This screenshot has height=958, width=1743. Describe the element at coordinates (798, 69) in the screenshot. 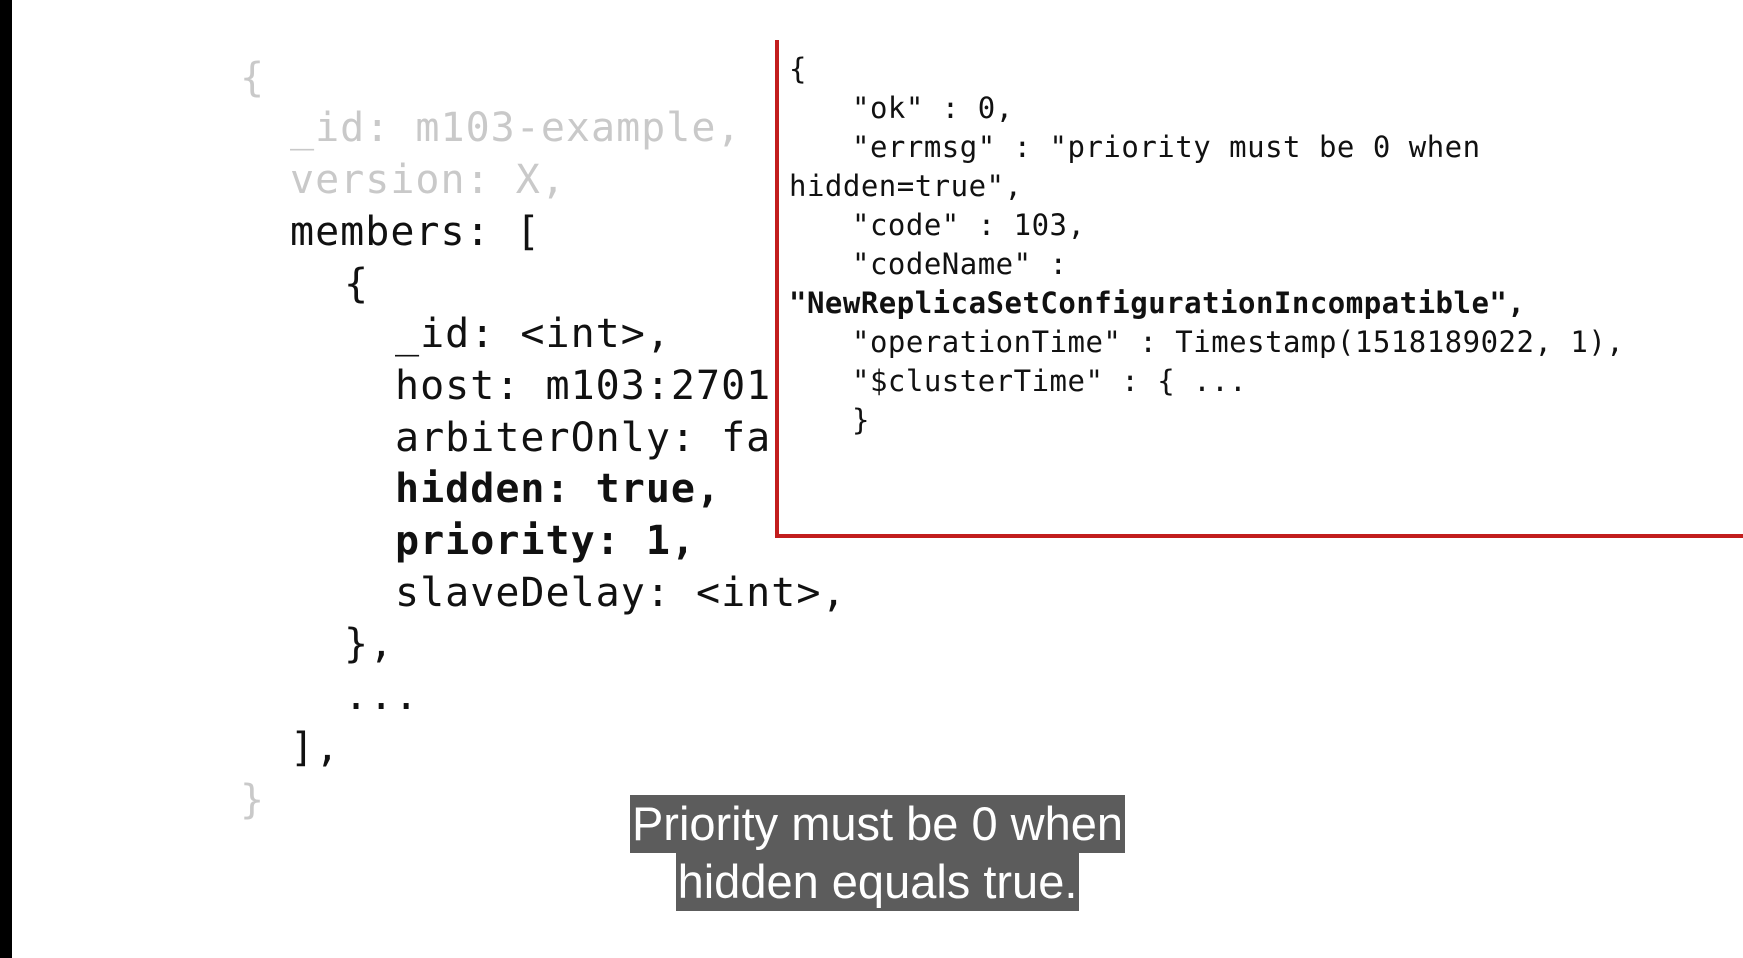

I see `error-open-brace: {` at that location.